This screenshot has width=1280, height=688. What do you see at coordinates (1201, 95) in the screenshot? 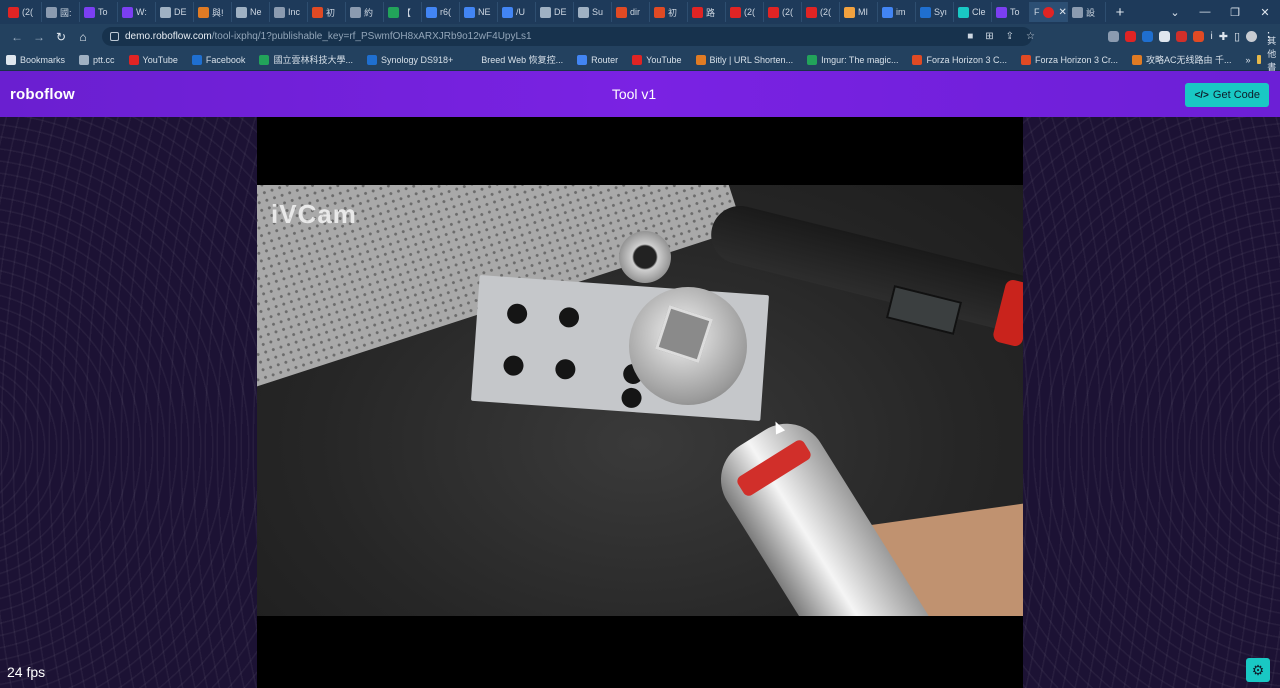
I see `code-icon: </>` at bounding box center [1201, 95].